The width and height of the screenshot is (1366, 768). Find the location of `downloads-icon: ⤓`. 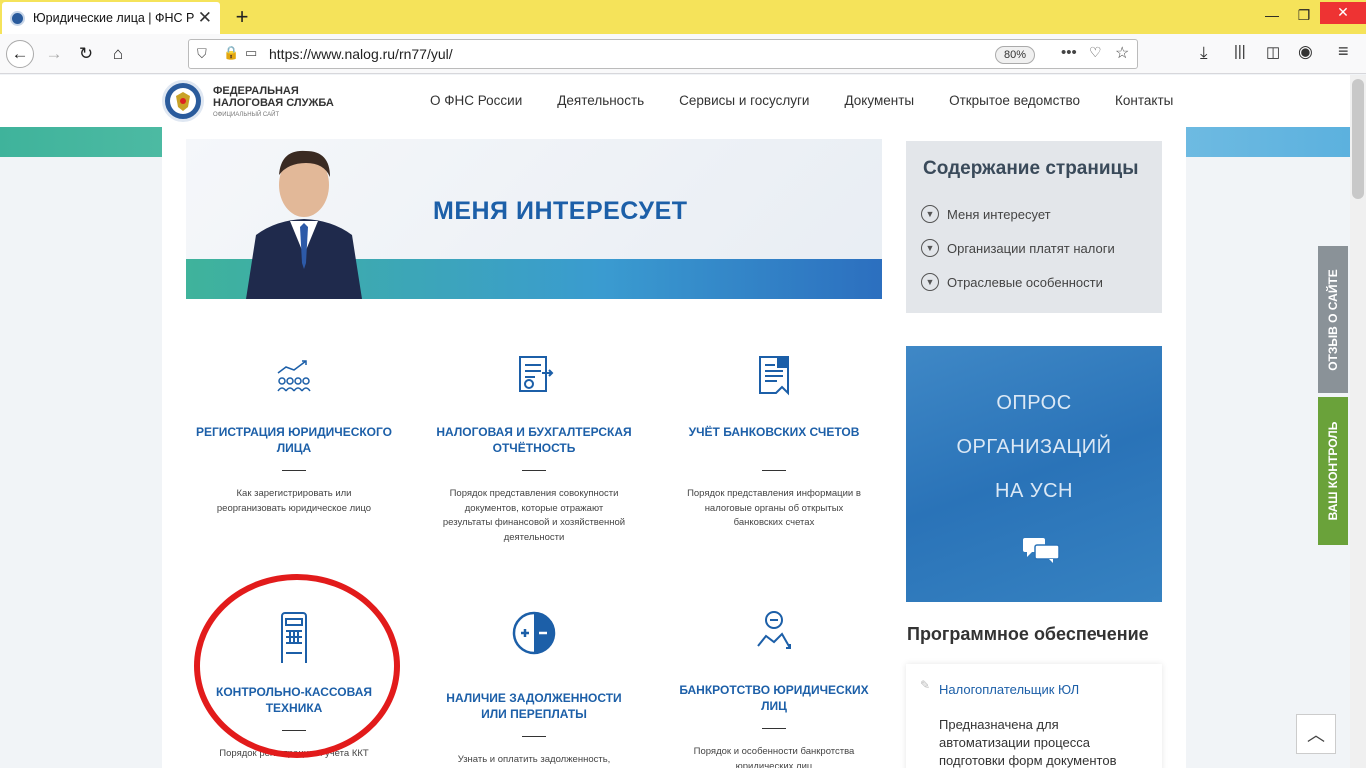

downloads-icon: ⤓ is located at coordinates (1204, 53).